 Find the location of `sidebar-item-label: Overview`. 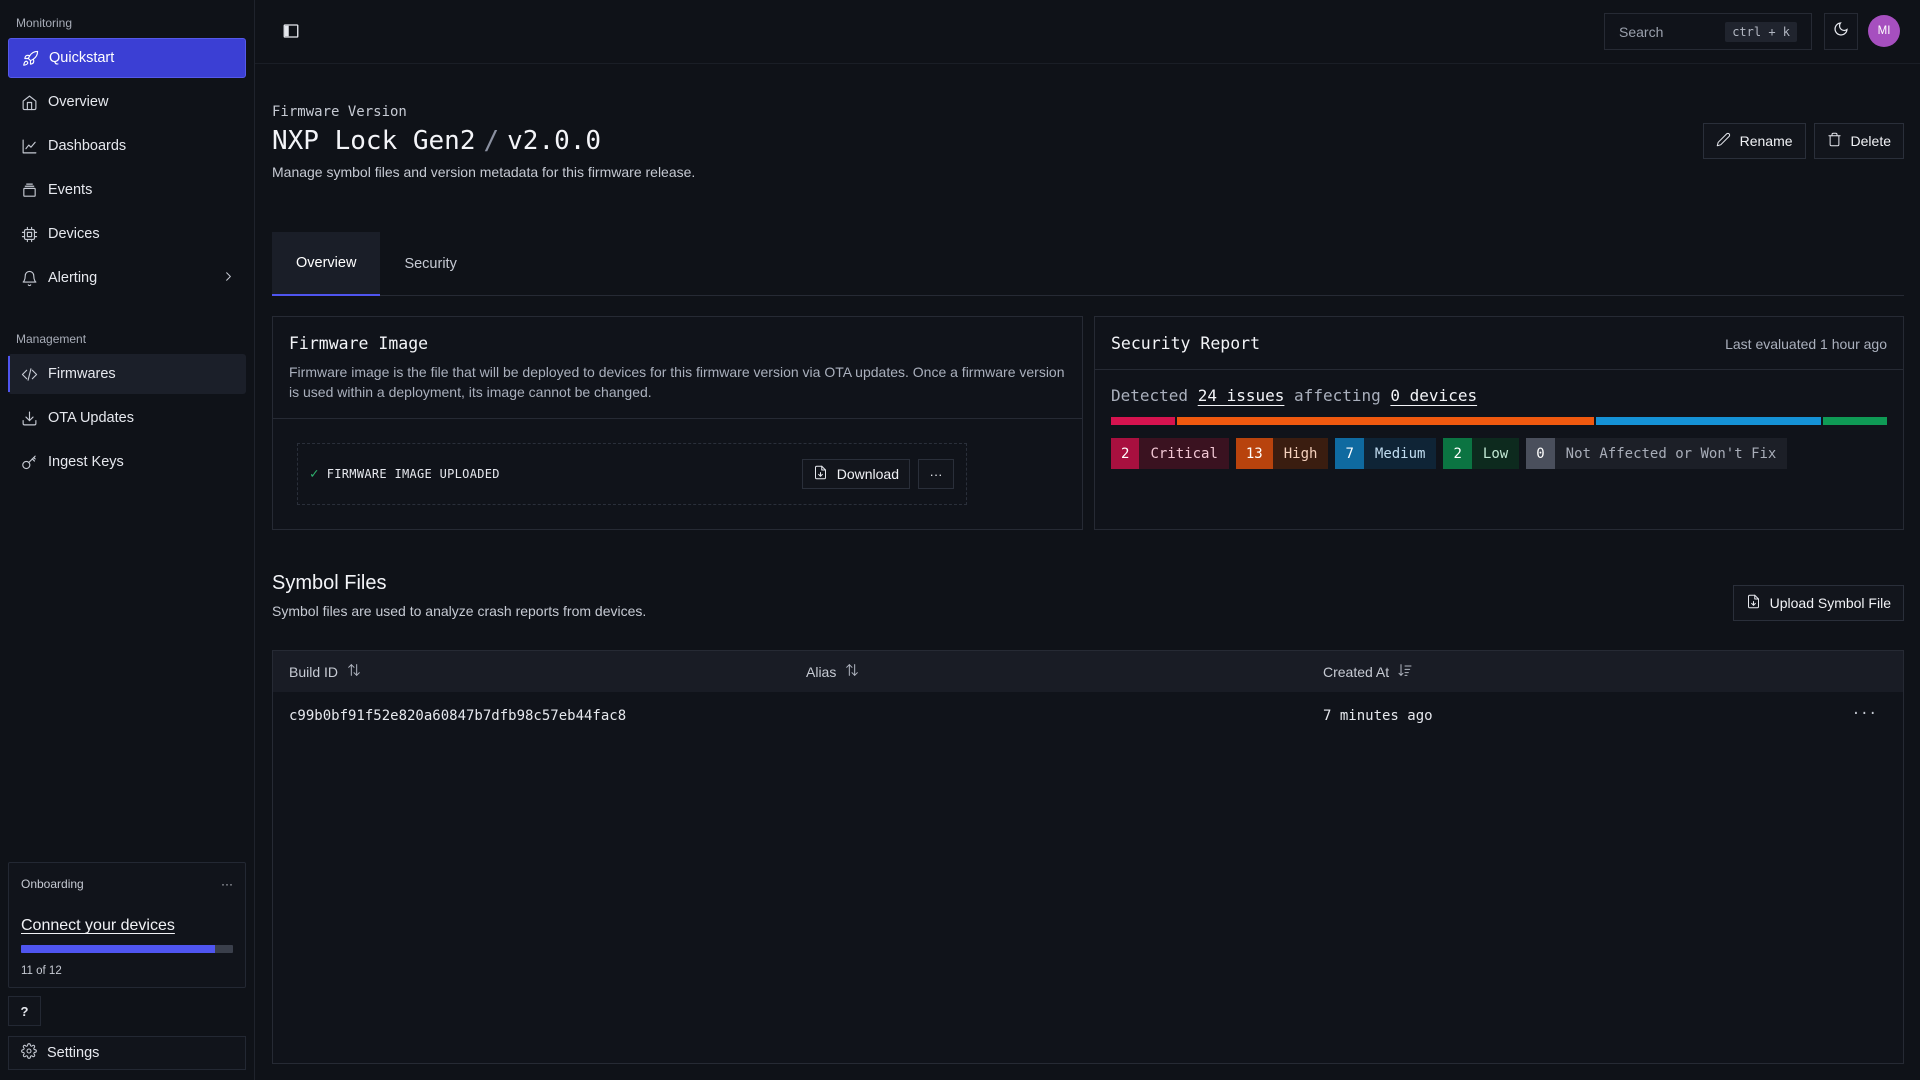

sidebar-item-label: Overview is located at coordinates (78, 102).